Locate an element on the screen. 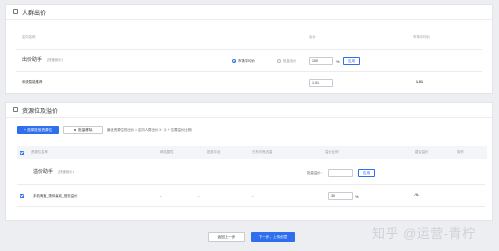 Image resolution: width=499 pixels, height=251 pixels. col-header-suggest: 市场平均价 is located at coordinates (421, 37).